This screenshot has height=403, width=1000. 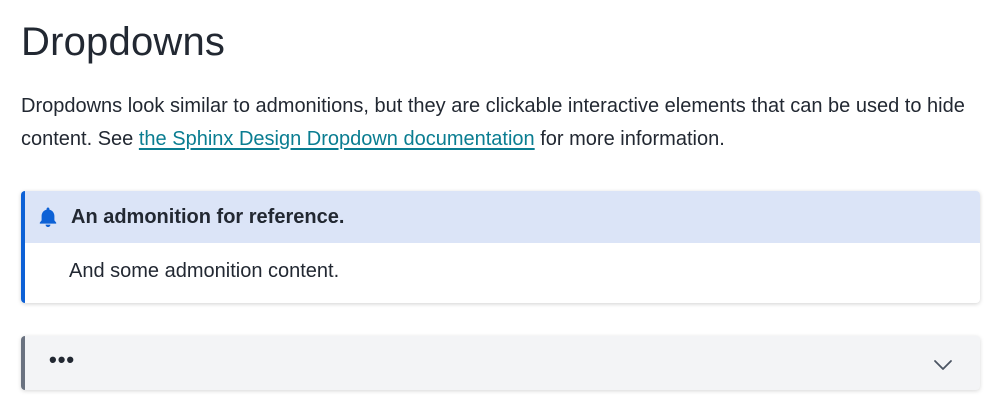 What do you see at coordinates (629, 139) in the screenshot?
I see `intro-text-after-link: for more information.` at bounding box center [629, 139].